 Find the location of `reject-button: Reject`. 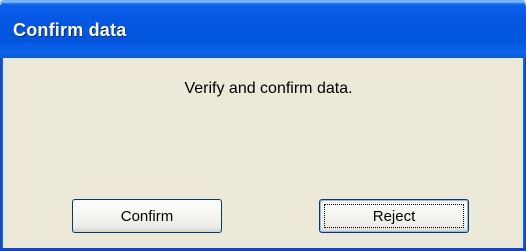

reject-button: Reject is located at coordinates (394, 216).